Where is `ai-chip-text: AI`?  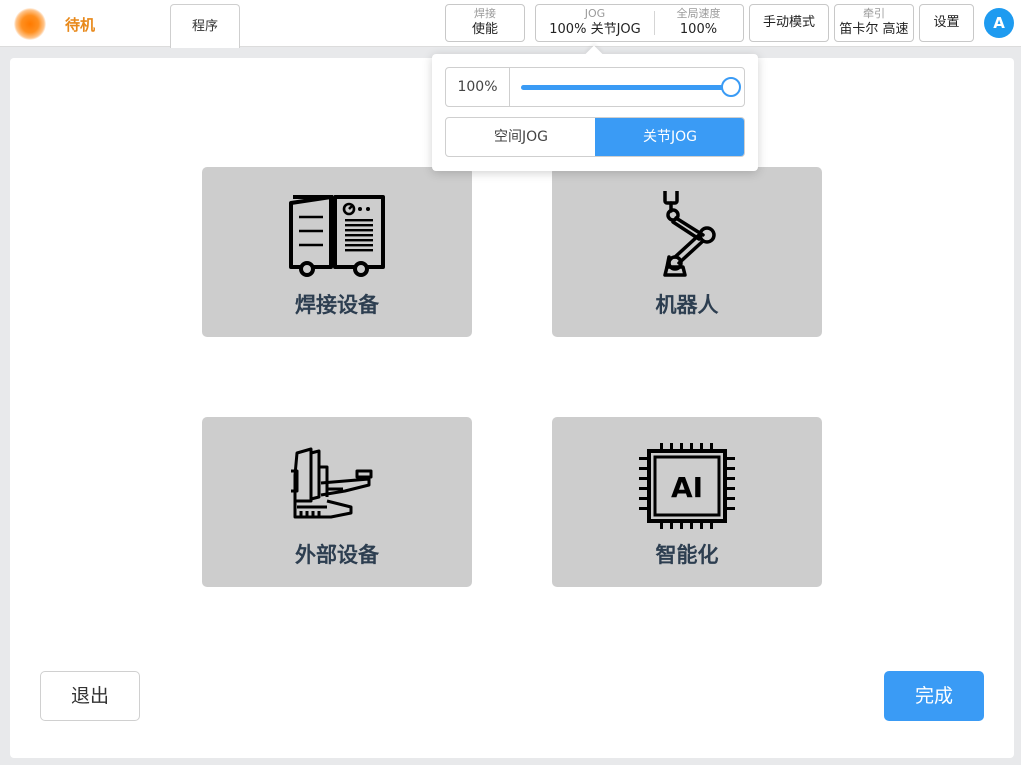
ai-chip-text: AI is located at coordinates (687, 487).